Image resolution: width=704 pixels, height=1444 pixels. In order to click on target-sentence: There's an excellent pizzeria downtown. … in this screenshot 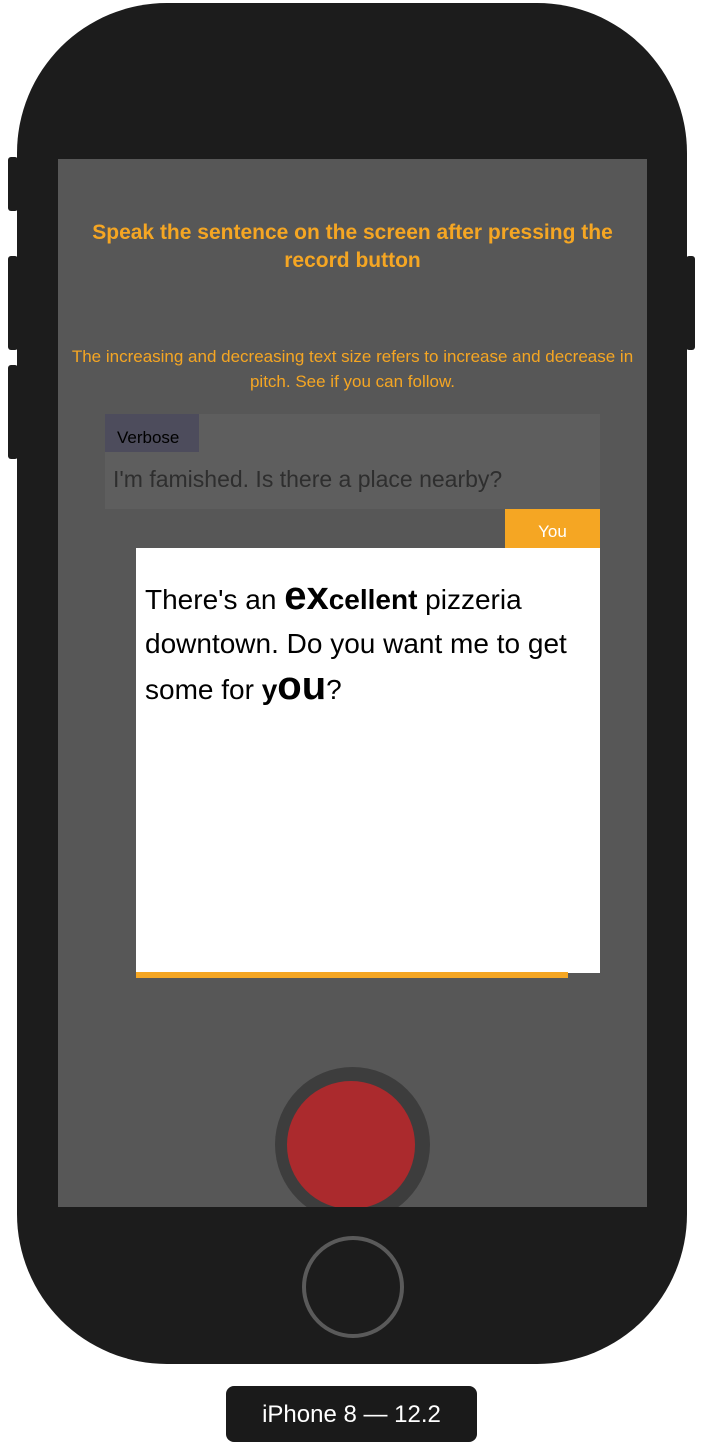, I will do `click(370, 644)`.